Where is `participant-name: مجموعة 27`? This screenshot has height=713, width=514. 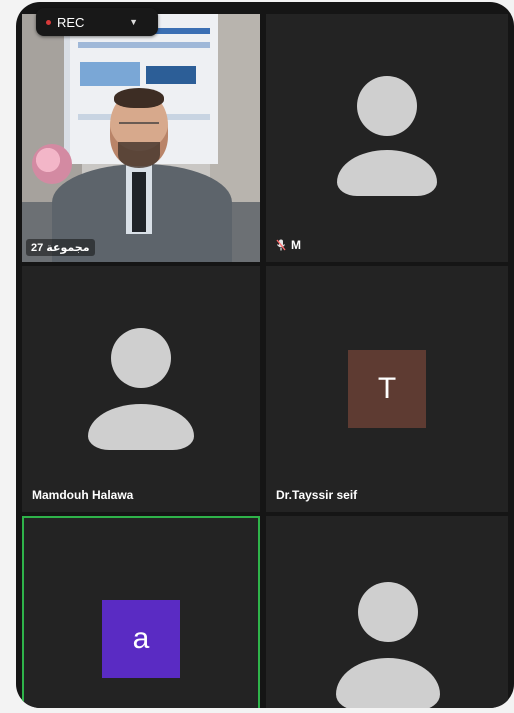
participant-name: مجموعة 27 is located at coordinates (60, 247).